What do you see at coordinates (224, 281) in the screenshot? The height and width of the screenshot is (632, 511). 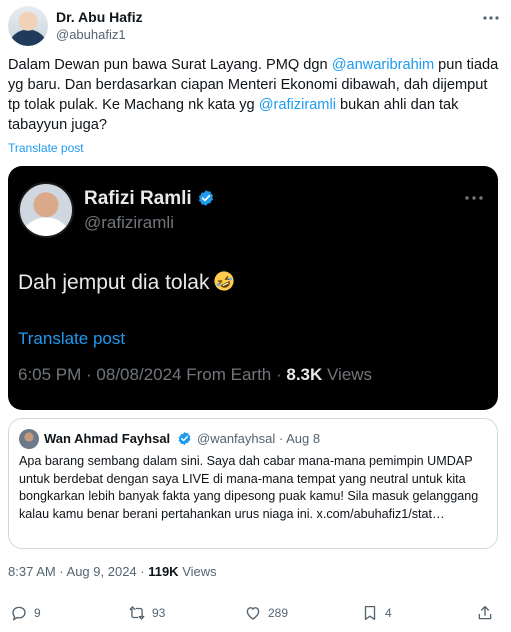 I see `rolling-on-floor-laughing-icon` at bounding box center [224, 281].